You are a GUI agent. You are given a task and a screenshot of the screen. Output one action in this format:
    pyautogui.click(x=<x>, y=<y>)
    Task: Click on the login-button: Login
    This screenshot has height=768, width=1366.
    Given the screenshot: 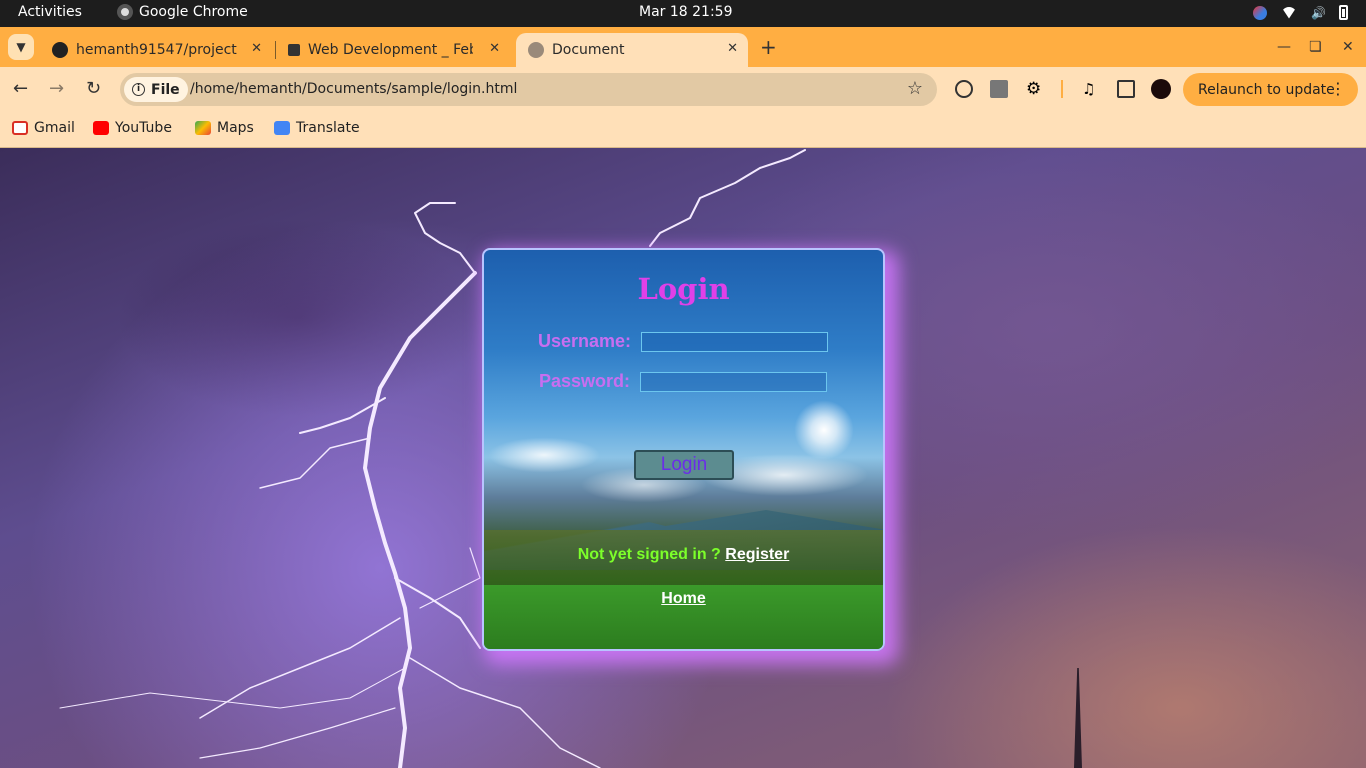 What is the action you would take?
    pyautogui.click(x=684, y=465)
    